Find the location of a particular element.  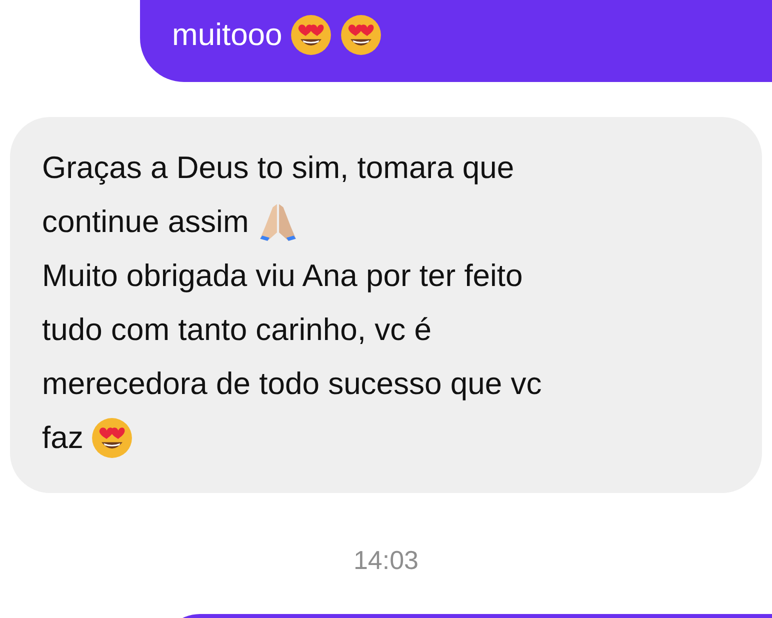

message-text: faz is located at coordinates (63, 438).